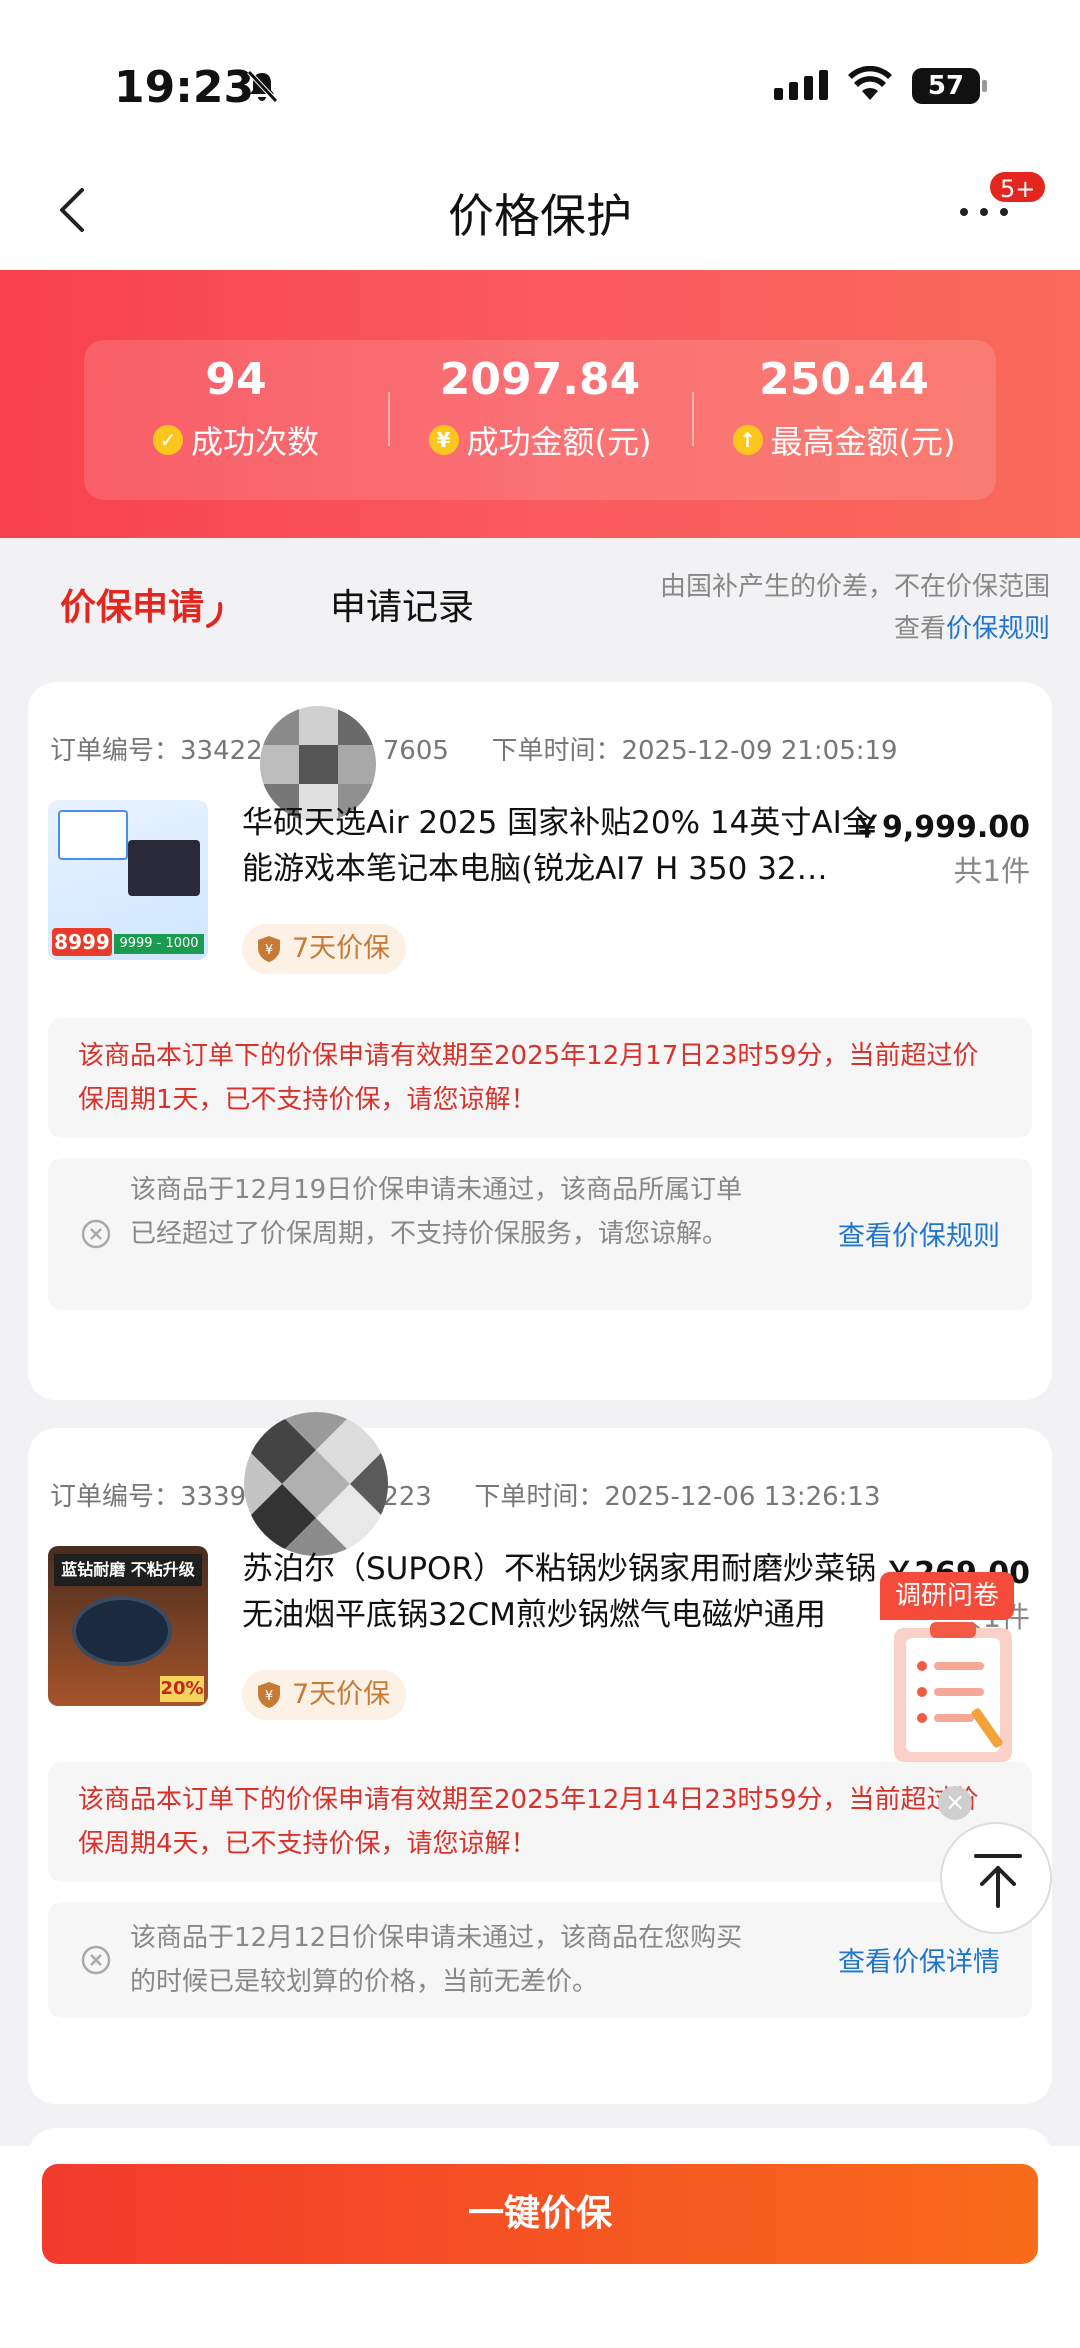 The height and width of the screenshot is (2348, 1080). I want to click on stat-label: 成功金额(元), so click(559, 442).